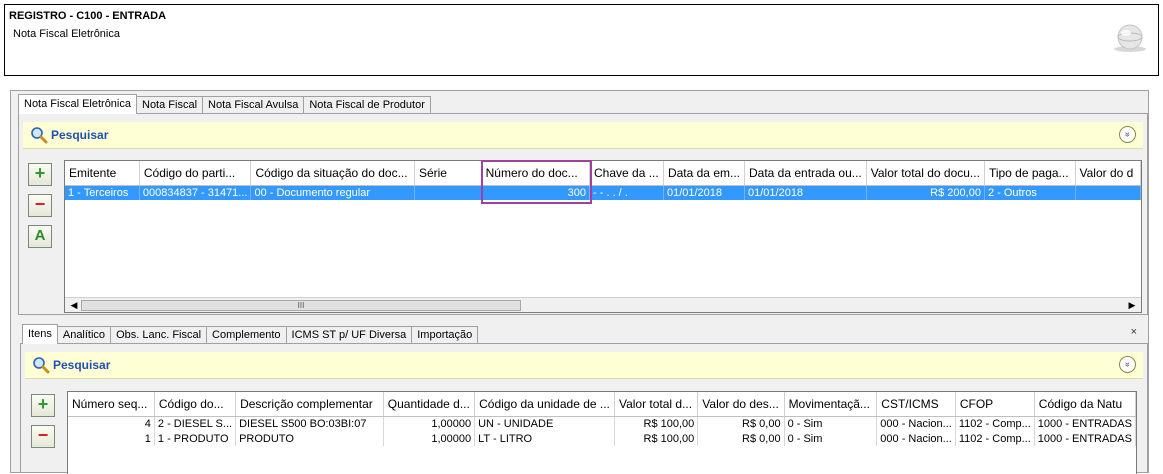 The height and width of the screenshot is (474, 1163). What do you see at coordinates (583, 135) in the screenshot?
I see `top-search-bar: Pesquisar »` at bounding box center [583, 135].